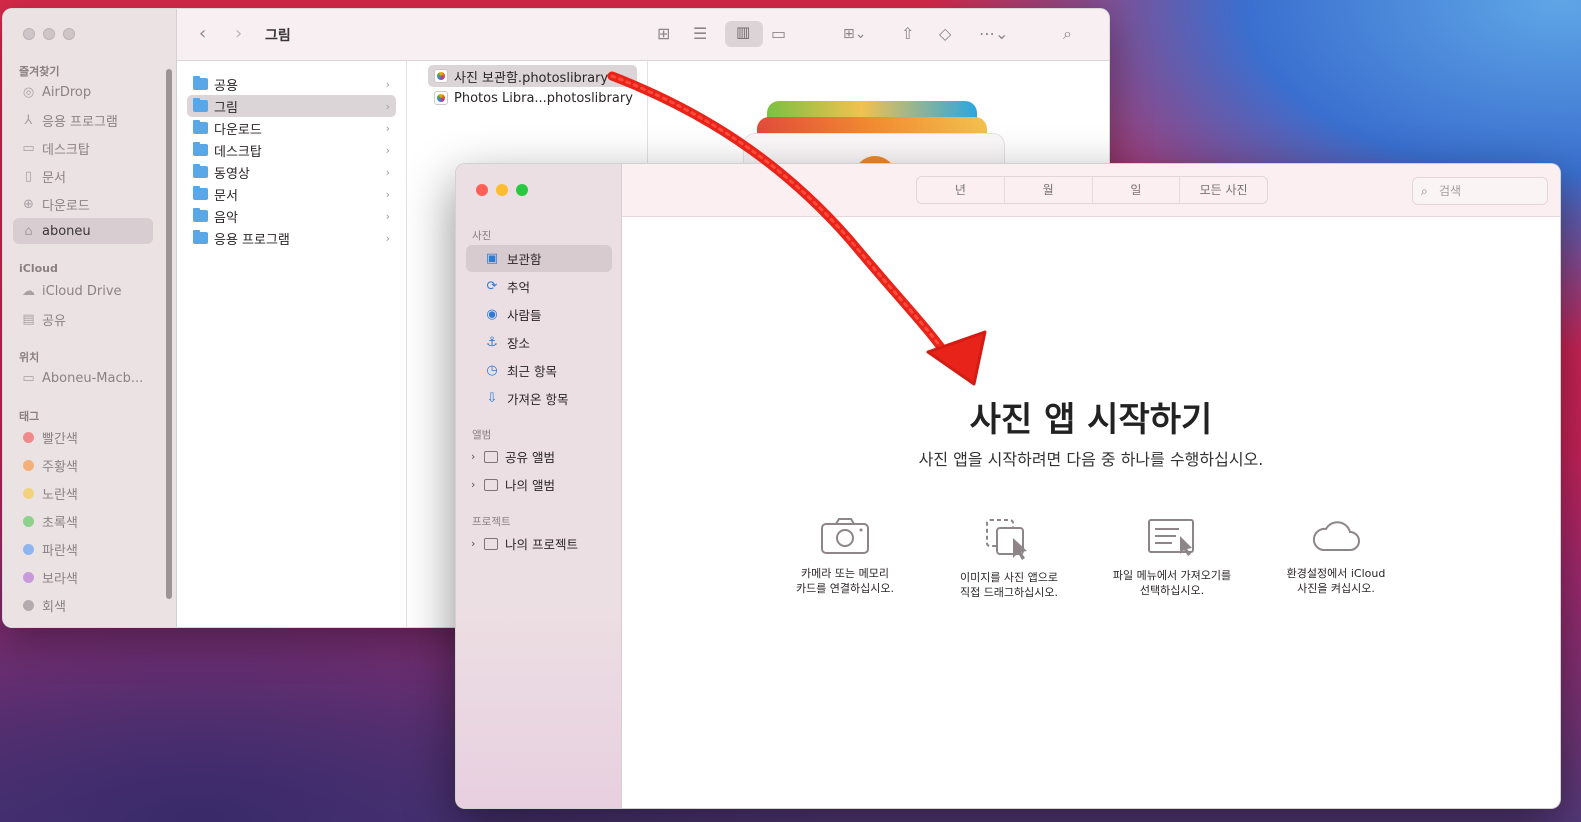  What do you see at coordinates (291, 150) in the screenshot?
I see `list-item: 데스크탑 ›` at bounding box center [291, 150].